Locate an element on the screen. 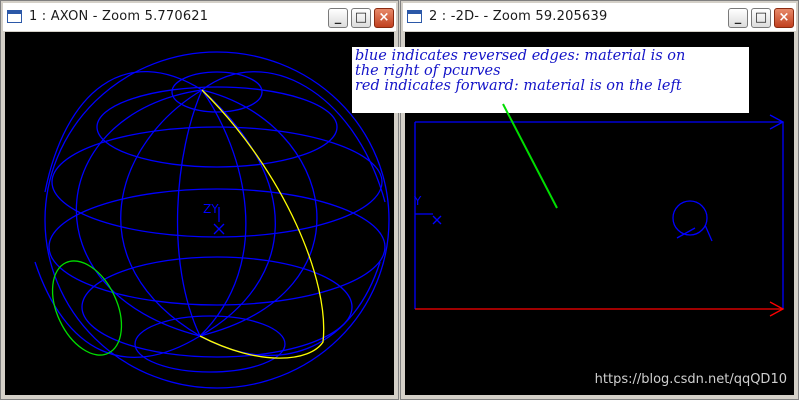 The width and height of the screenshot is (799, 400). origin-axis-marker is located at coordinates (428, 219).